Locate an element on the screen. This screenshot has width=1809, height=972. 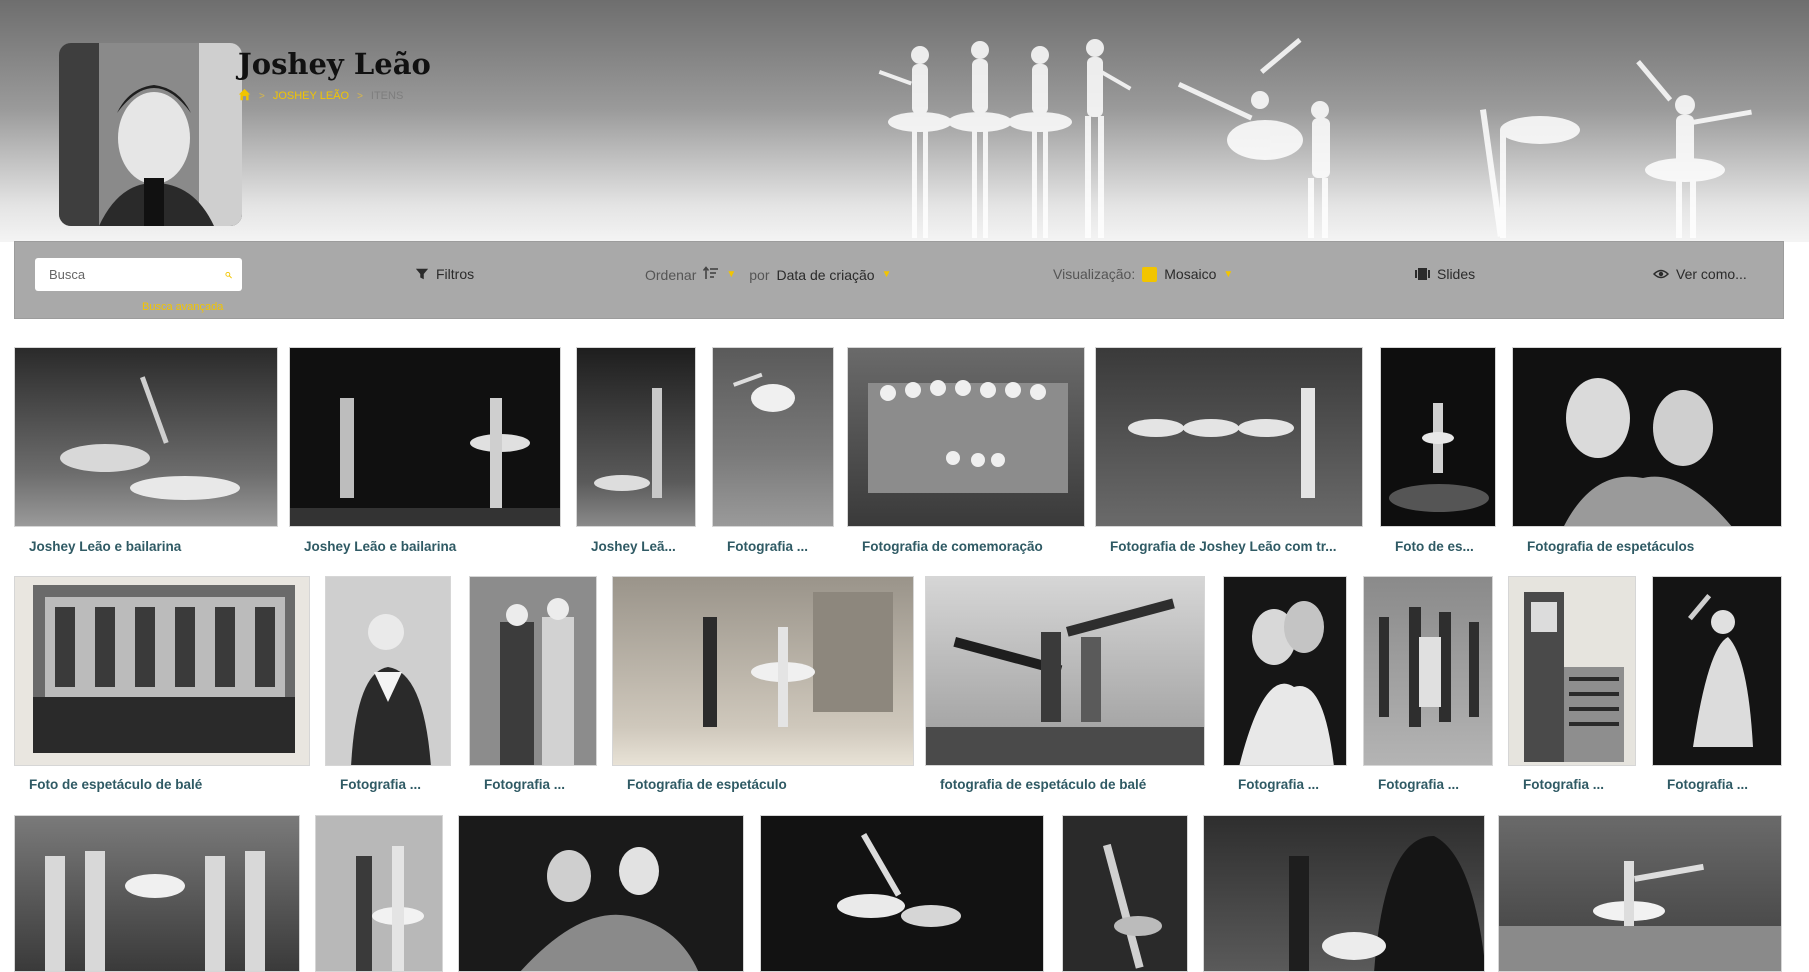
search-icon is located at coordinates (228, 275).